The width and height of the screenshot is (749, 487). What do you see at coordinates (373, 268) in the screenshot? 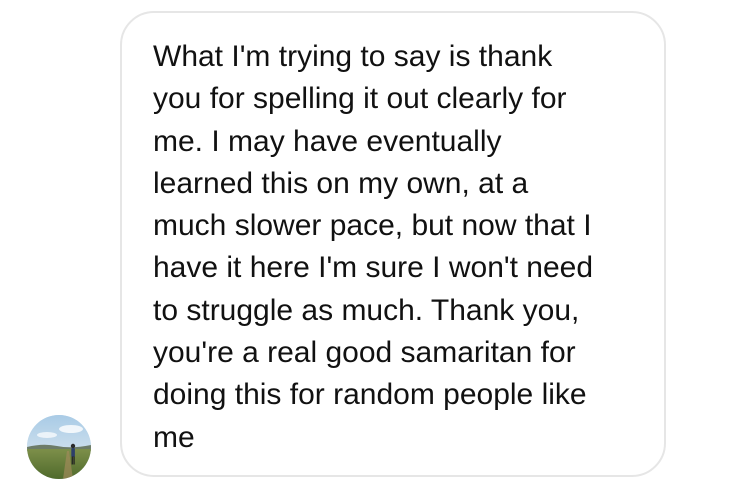
I see `message-line: have it here I'm sure I won't need` at bounding box center [373, 268].